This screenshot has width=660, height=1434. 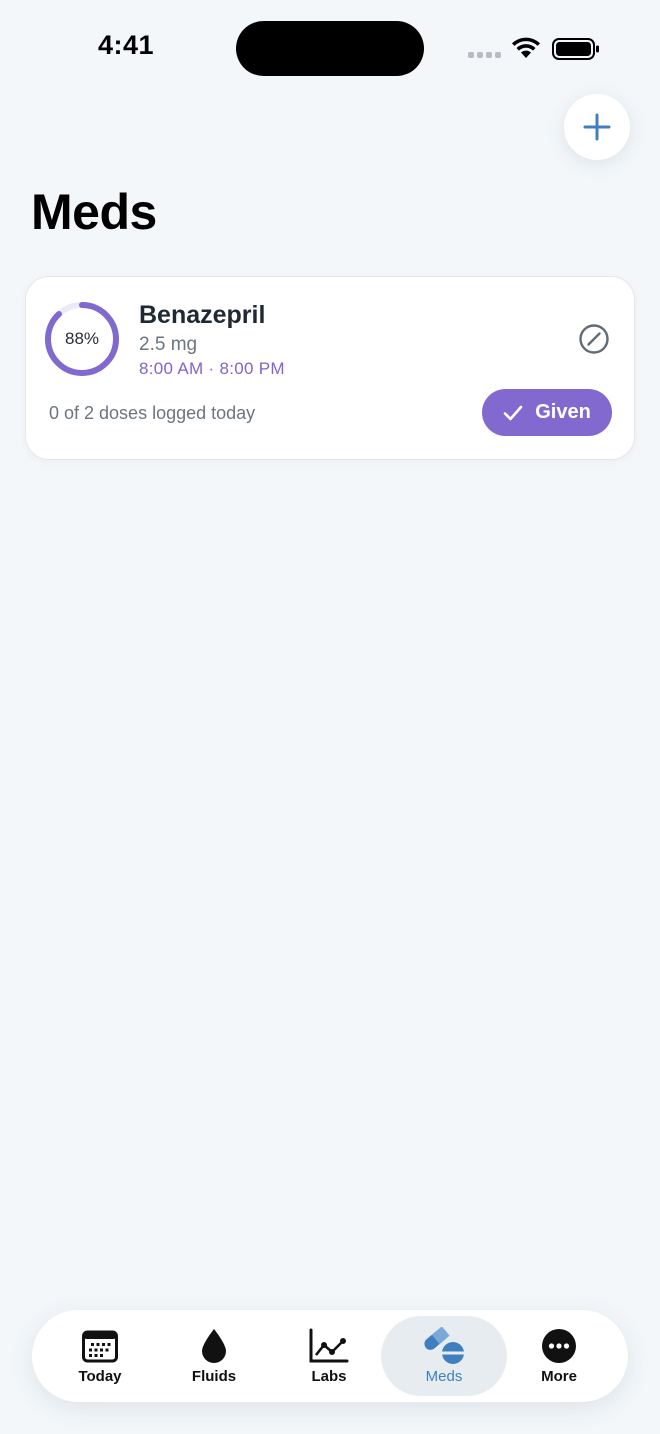 I want to click on tab-label-fluids: Fluids, so click(x=214, y=1376).